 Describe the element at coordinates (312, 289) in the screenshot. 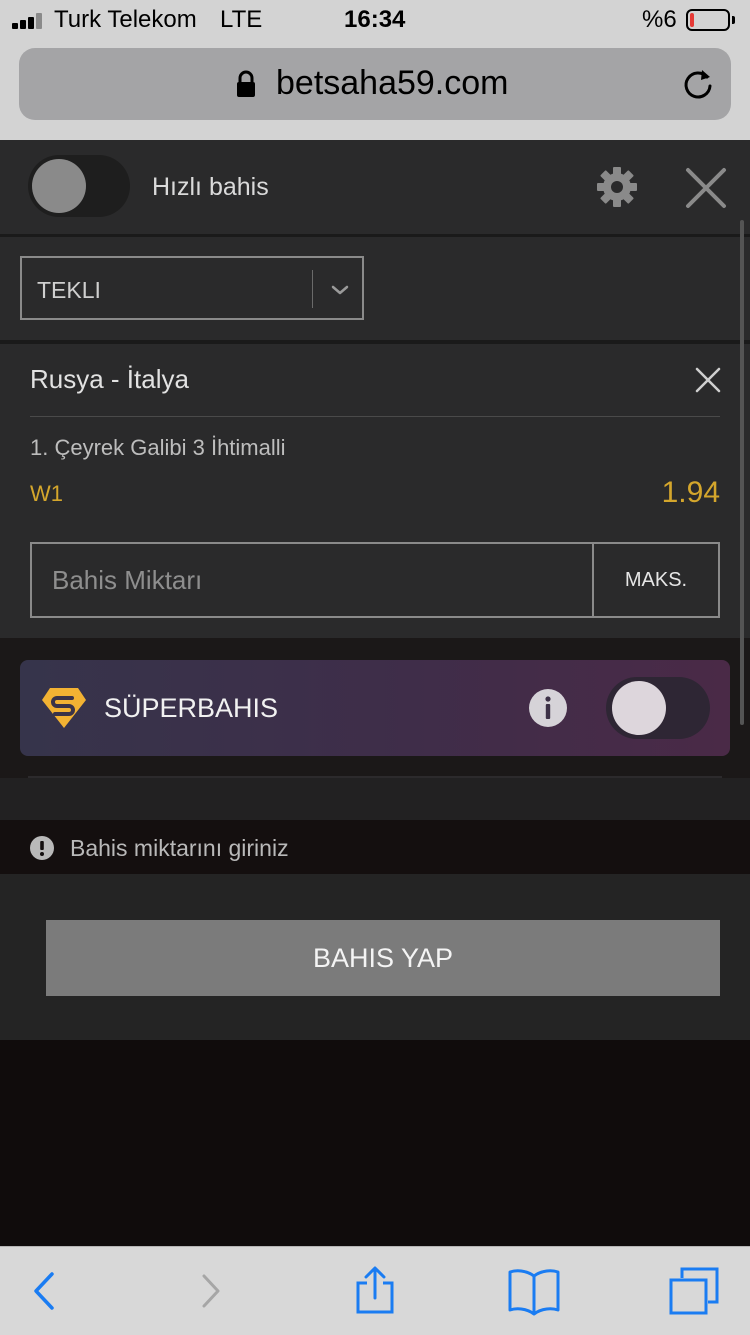

I see `select-divider` at that location.